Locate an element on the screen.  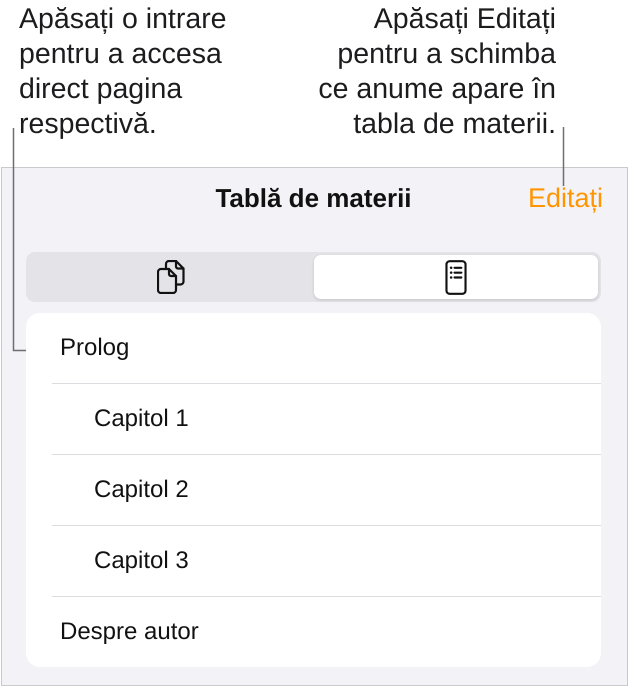
toc-entry: Prolog is located at coordinates (313, 348).